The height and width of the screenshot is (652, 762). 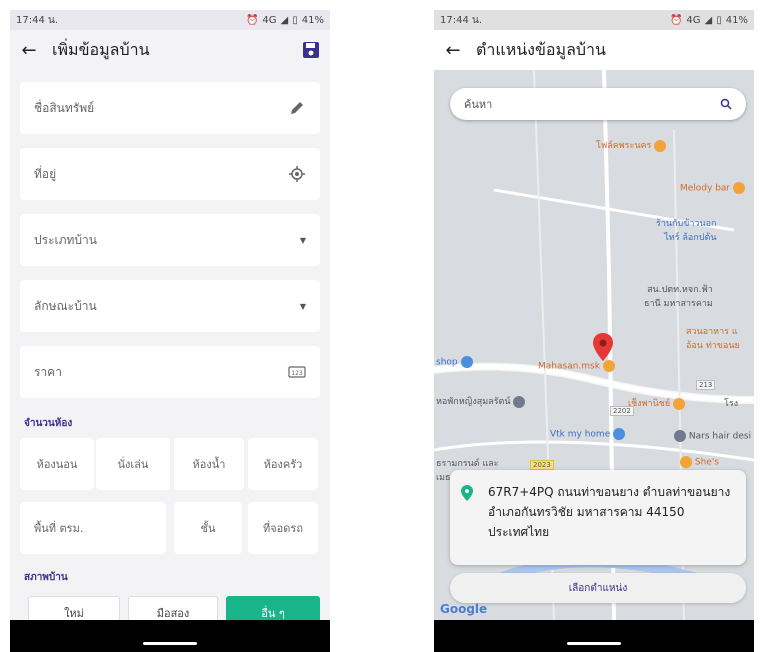 What do you see at coordinates (311, 50) in the screenshot?
I see `save-icon` at bounding box center [311, 50].